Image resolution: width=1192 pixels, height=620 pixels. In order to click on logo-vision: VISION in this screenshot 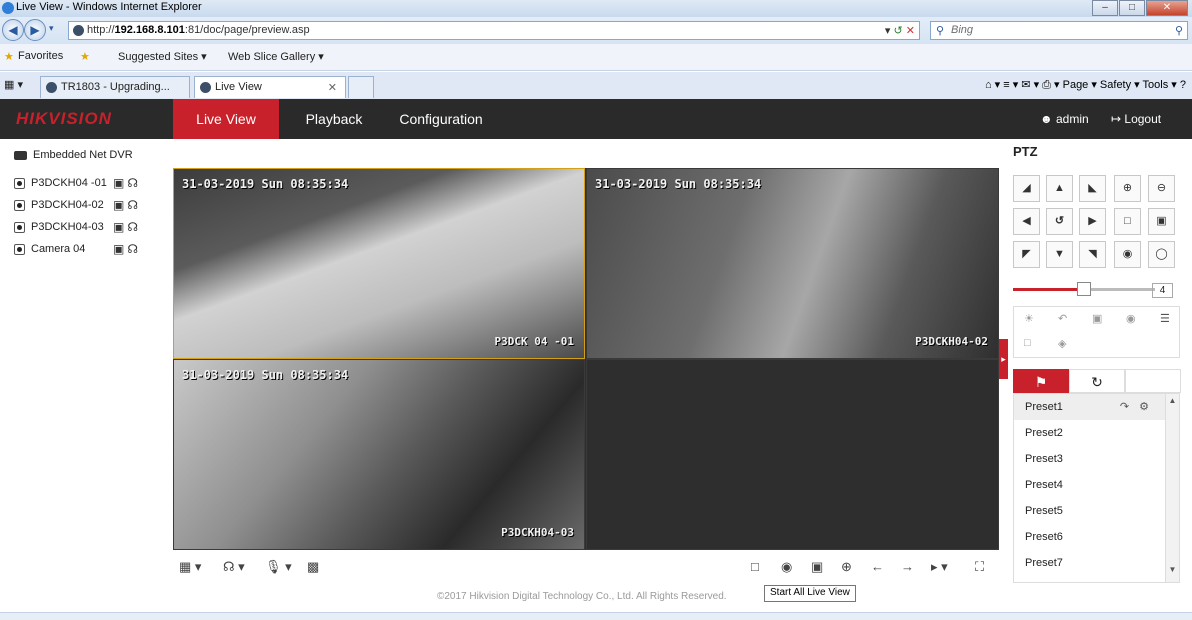, I will do `click(80, 118)`.